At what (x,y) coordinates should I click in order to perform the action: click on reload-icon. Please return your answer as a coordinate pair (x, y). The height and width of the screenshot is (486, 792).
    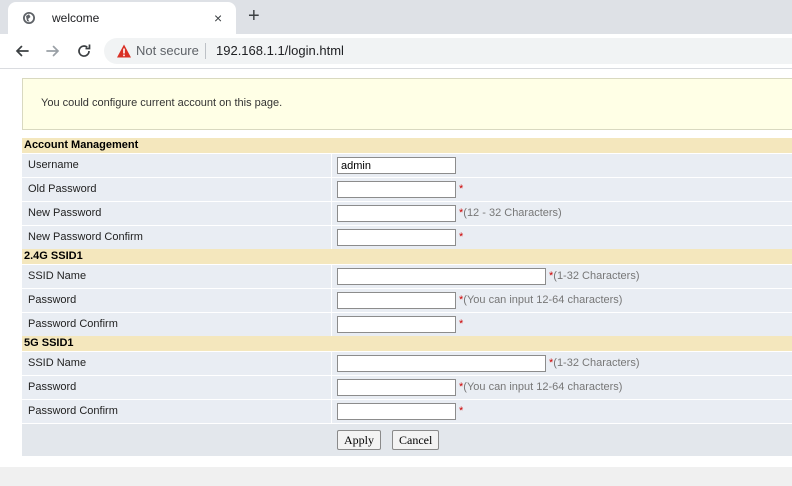
    Looking at the image, I should click on (84, 51).